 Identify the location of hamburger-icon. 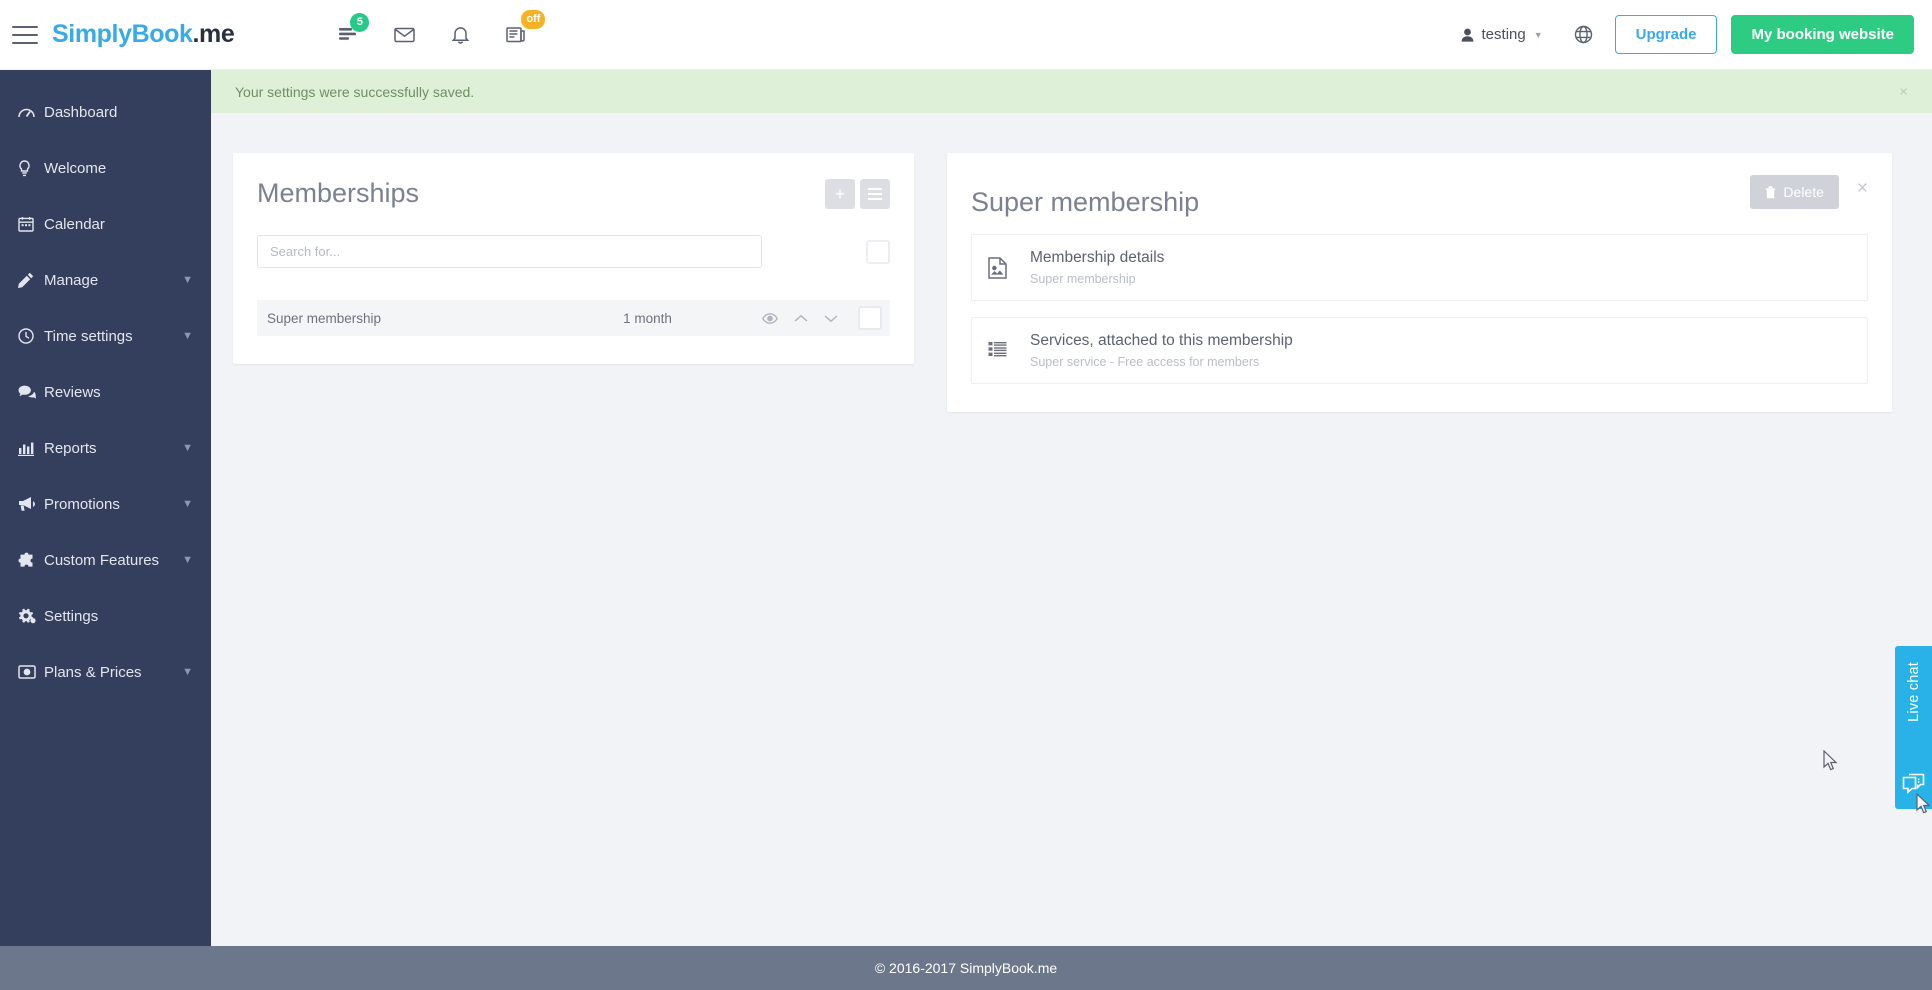
(875, 194).